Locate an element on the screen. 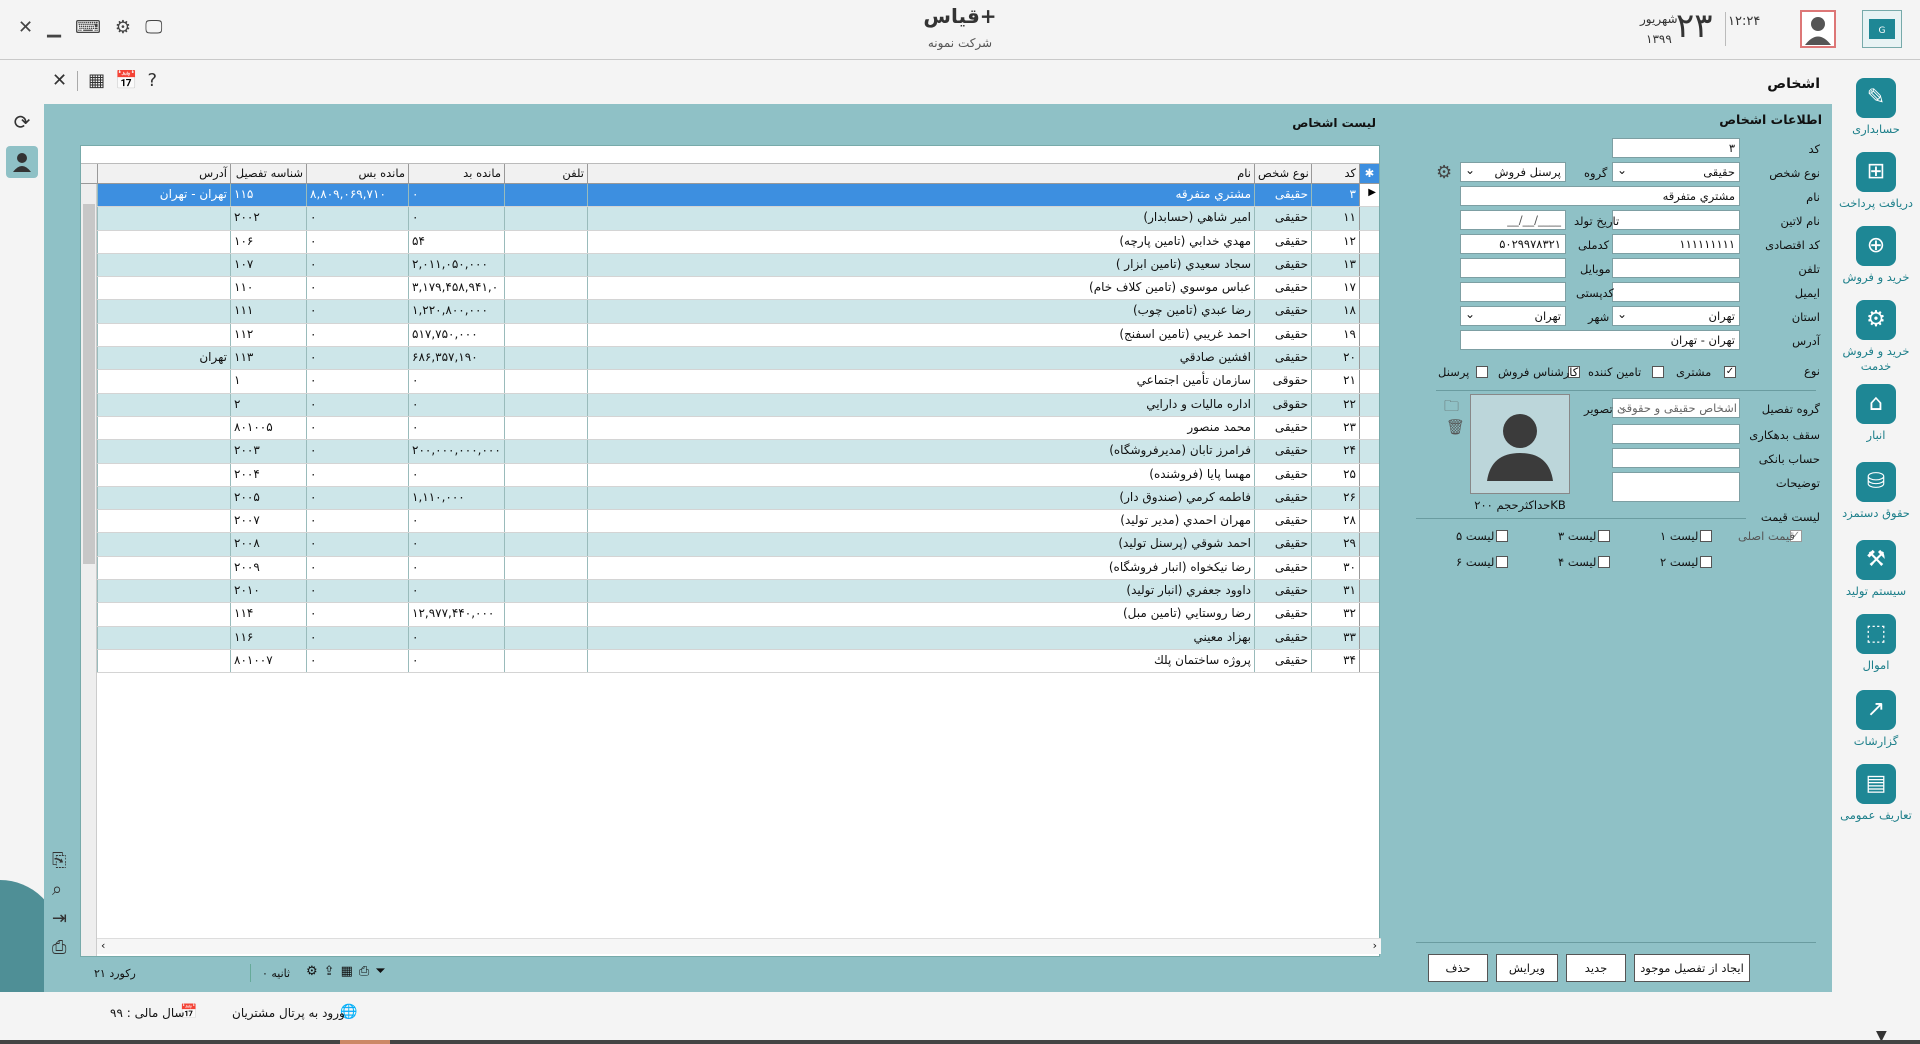 This screenshot has width=1920, height=1044. col-type: نوع شخص is located at coordinates (1282, 173).